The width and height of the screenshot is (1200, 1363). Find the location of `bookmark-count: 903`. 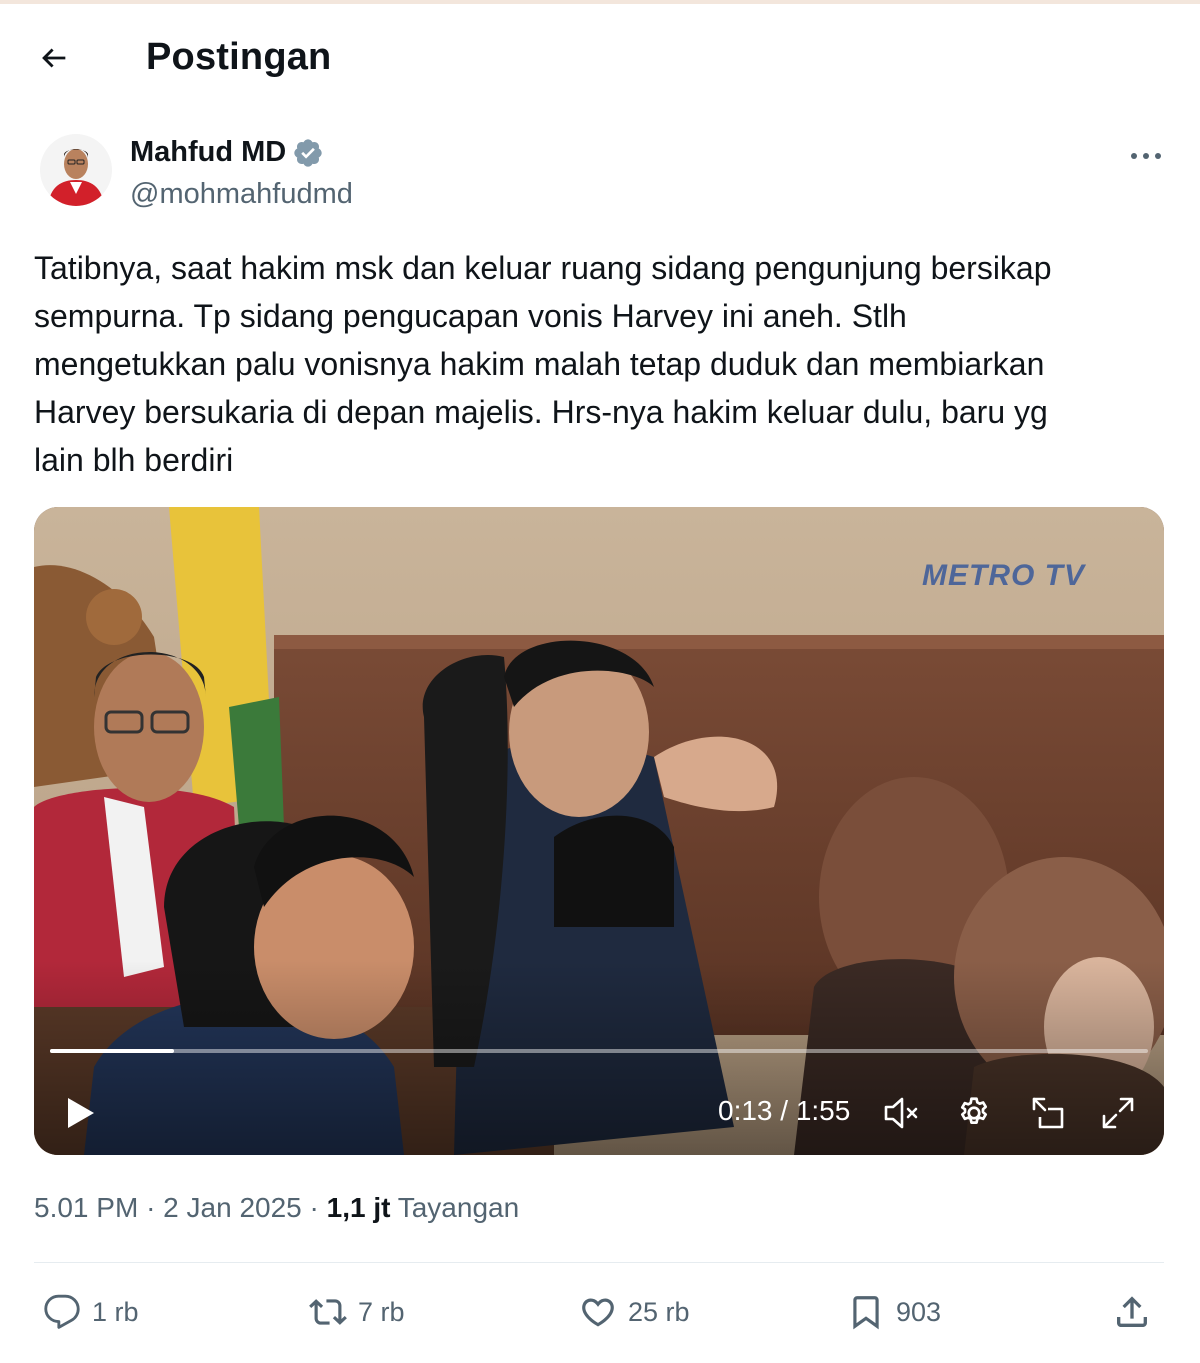

bookmark-count: 903 is located at coordinates (919, 1311).